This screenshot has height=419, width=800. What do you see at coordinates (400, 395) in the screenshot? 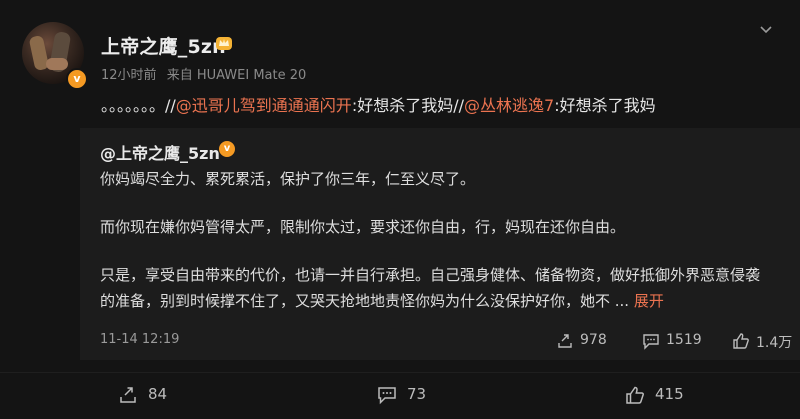
I see `action-bar: 84 73 415` at bounding box center [400, 395].